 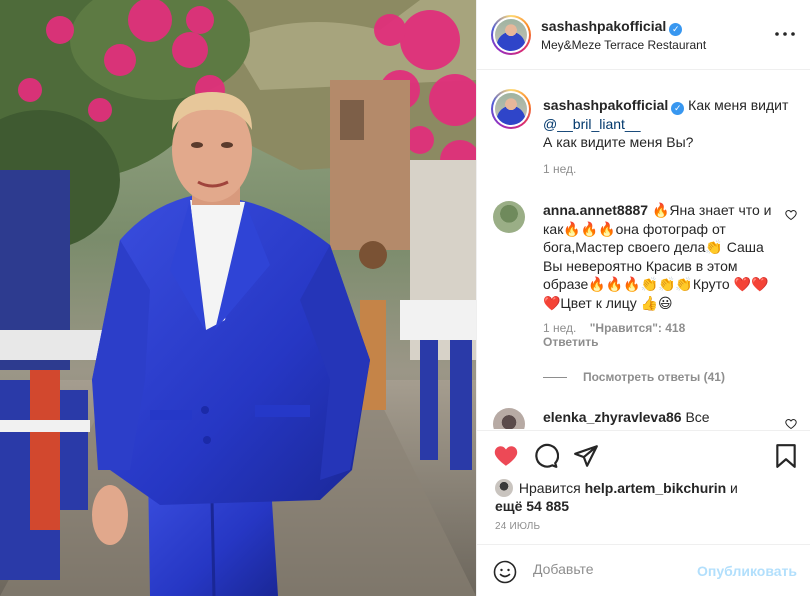 I want to click on author-username-text: sashashpakofficial, so click(x=603, y=26).